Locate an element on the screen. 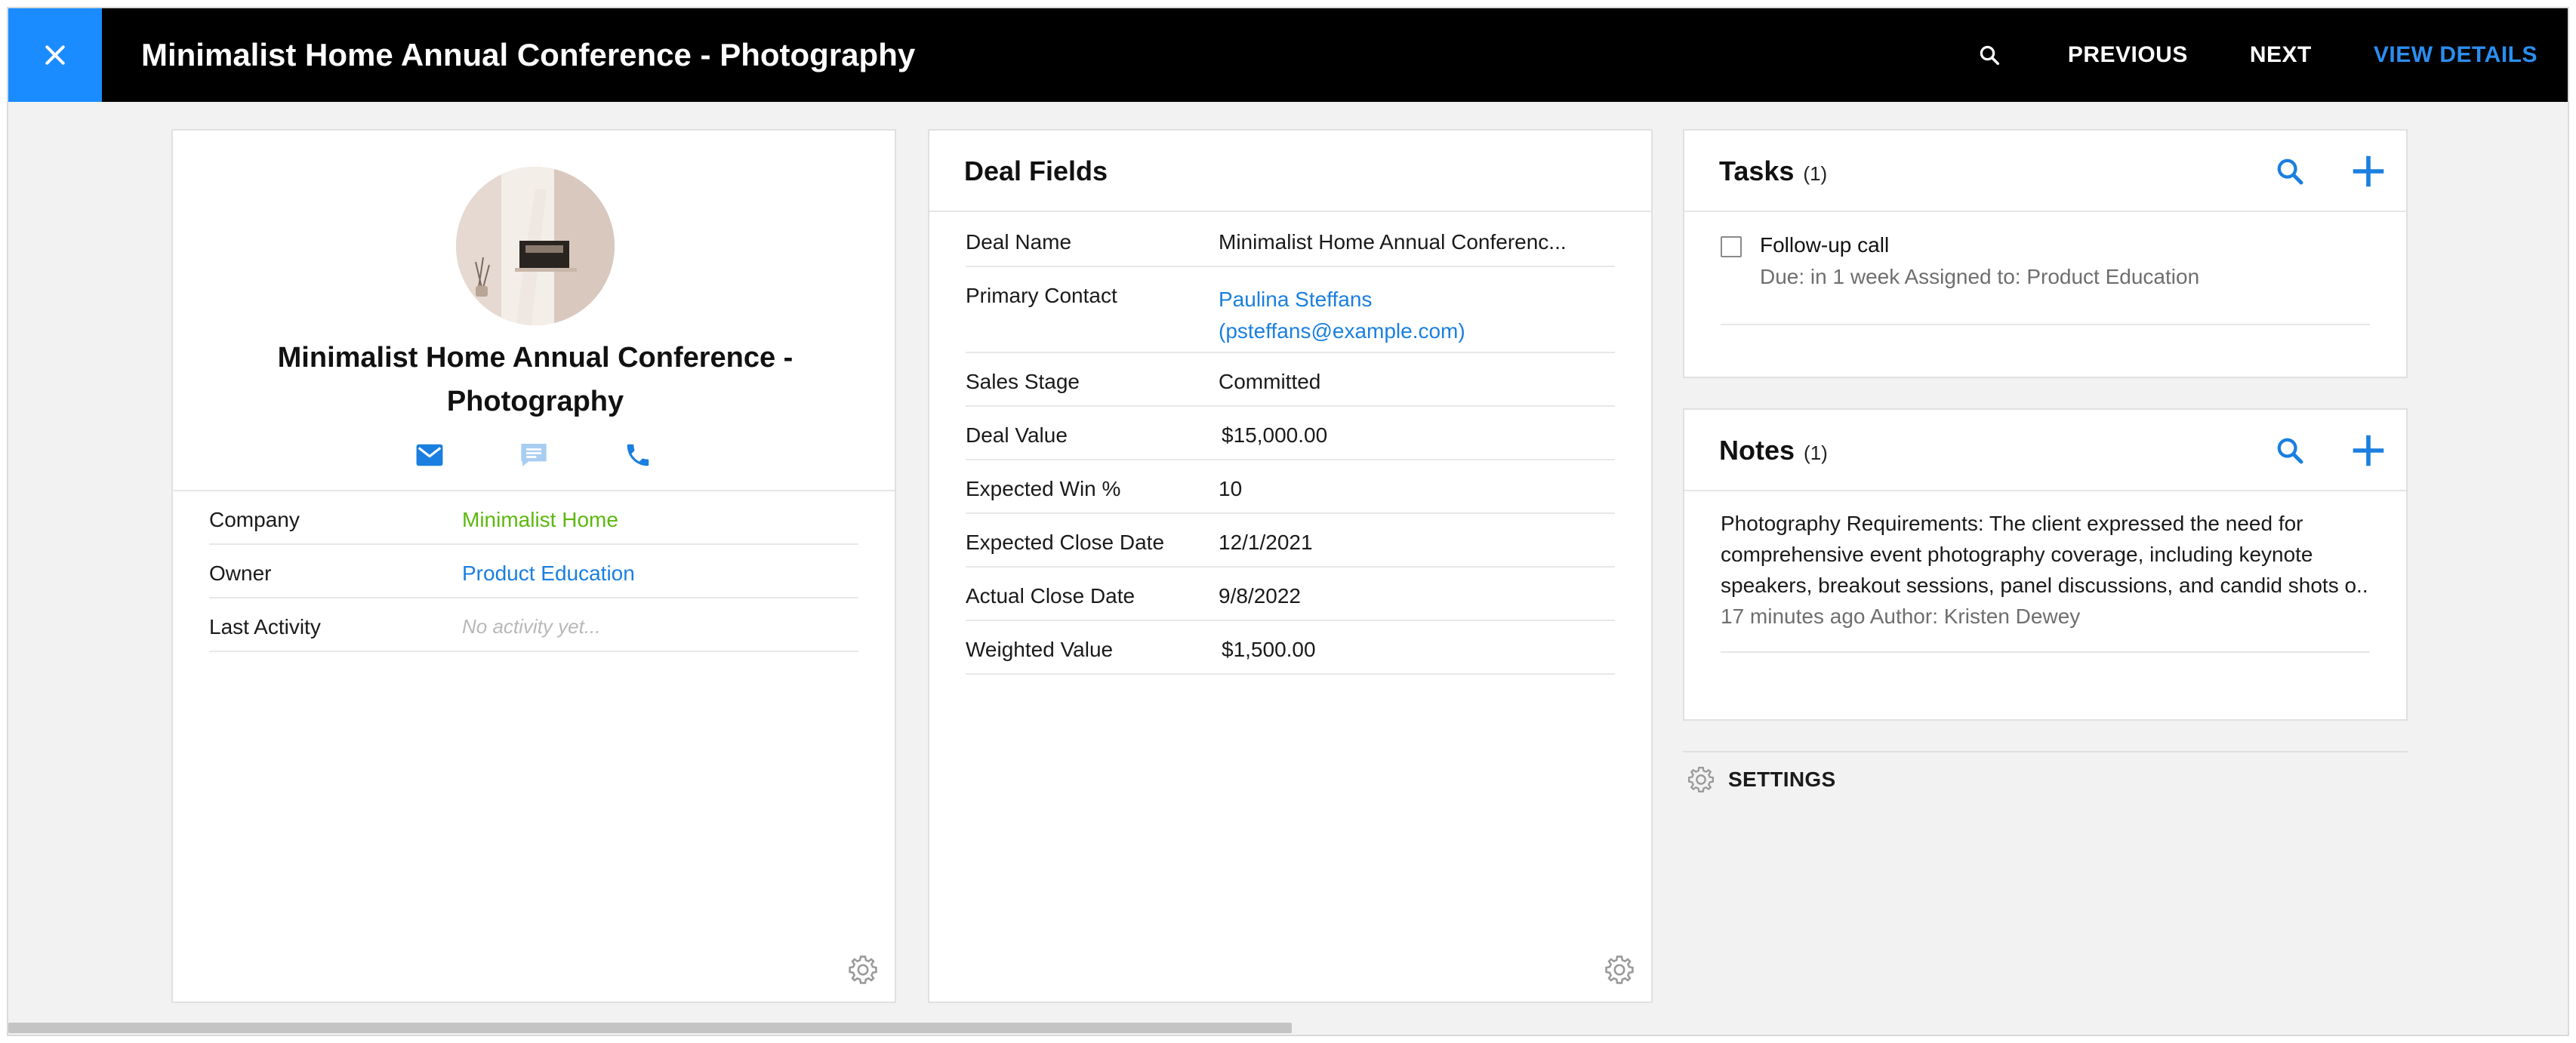 This screenshot has height=1043, width=2576. notes-header: Notes (1) is located at coordinates (2045, 450).